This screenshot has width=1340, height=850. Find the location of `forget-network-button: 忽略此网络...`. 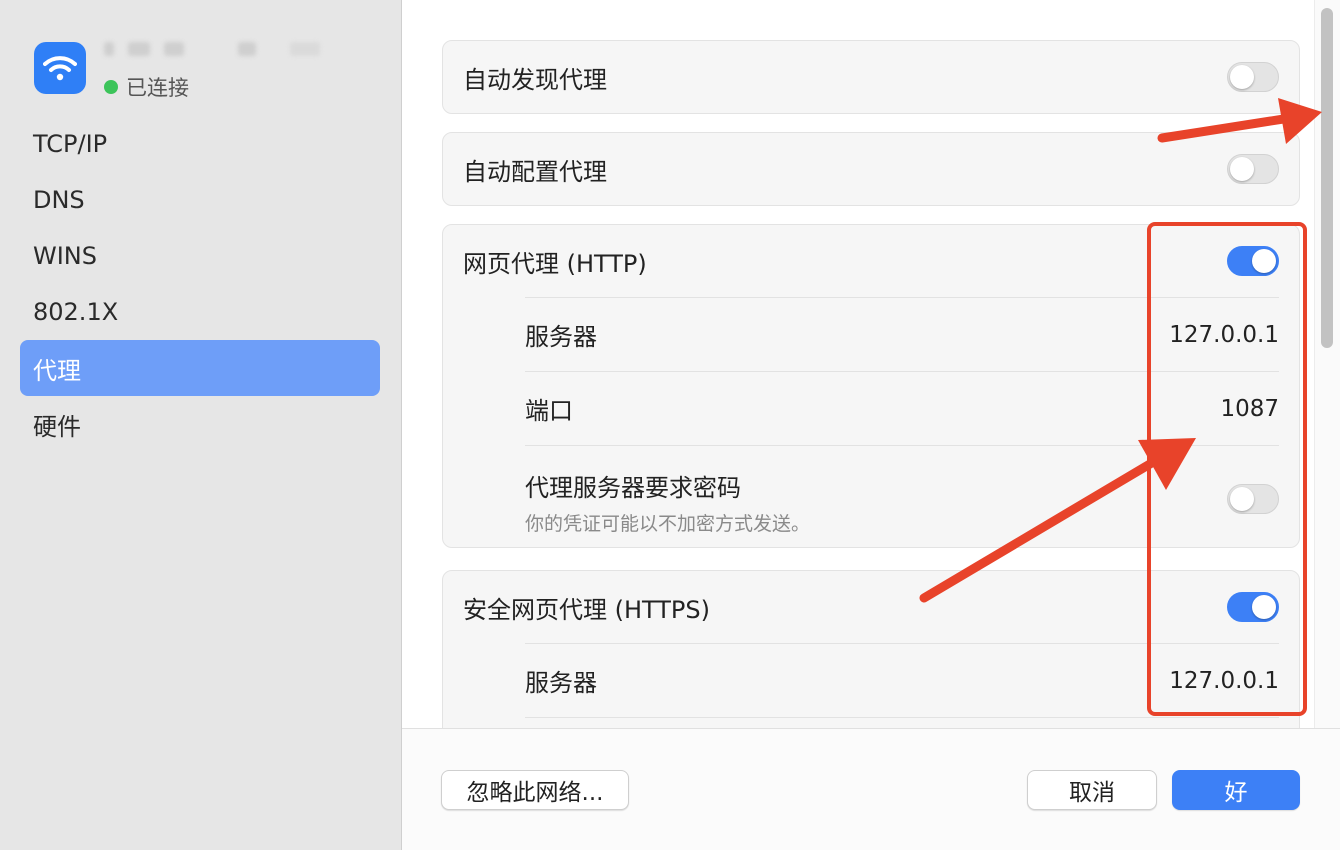

forget-network-button: 忽略此网络... is located at coordinates (535, 790).